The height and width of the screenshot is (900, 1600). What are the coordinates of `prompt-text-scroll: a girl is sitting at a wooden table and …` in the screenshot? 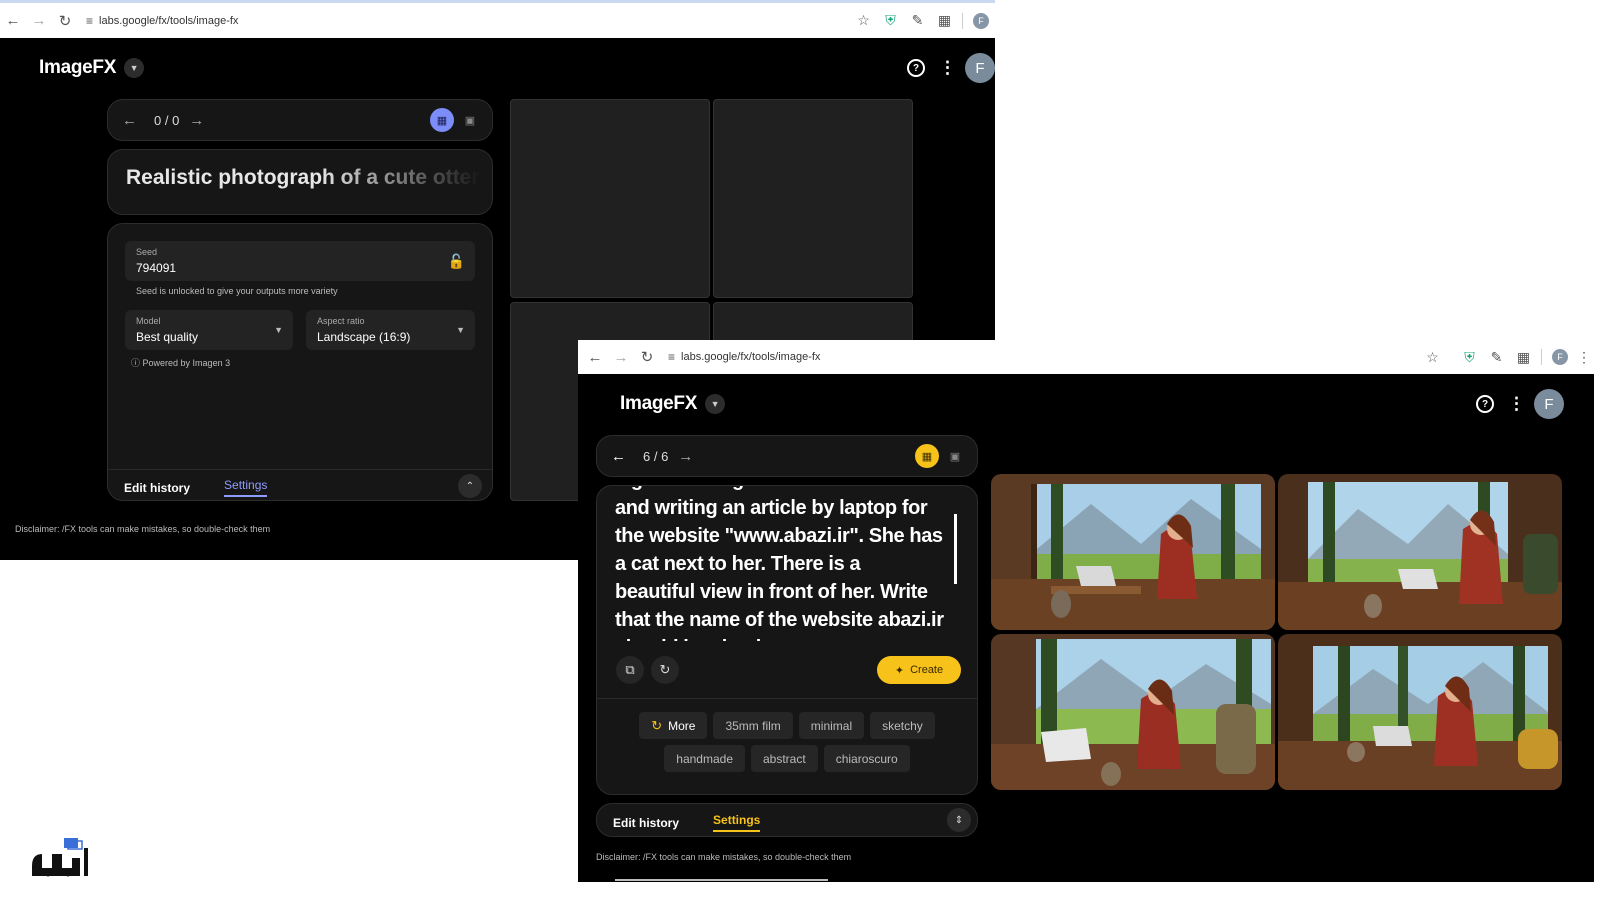 It's located at (779, 563).